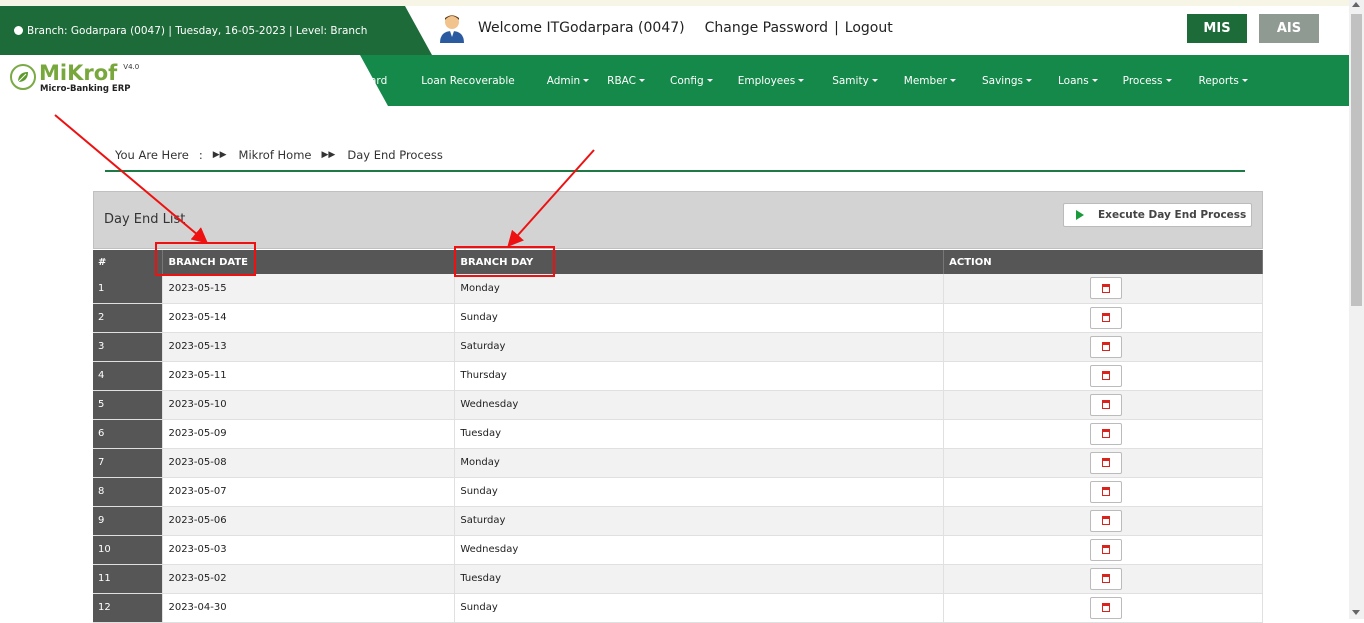  What do you see at coordinates (128, 376) in the screenshot?
I see `row-number: 4` at bounding box center [128, 376].